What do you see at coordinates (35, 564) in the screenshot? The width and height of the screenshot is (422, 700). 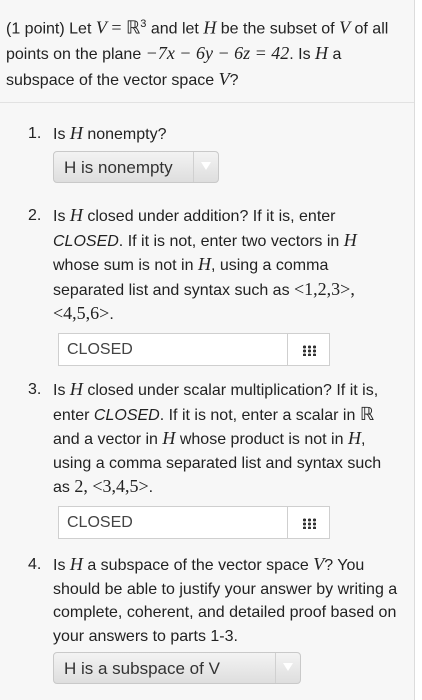 I see `question-number: 4.` at bounding box center [35, 564].